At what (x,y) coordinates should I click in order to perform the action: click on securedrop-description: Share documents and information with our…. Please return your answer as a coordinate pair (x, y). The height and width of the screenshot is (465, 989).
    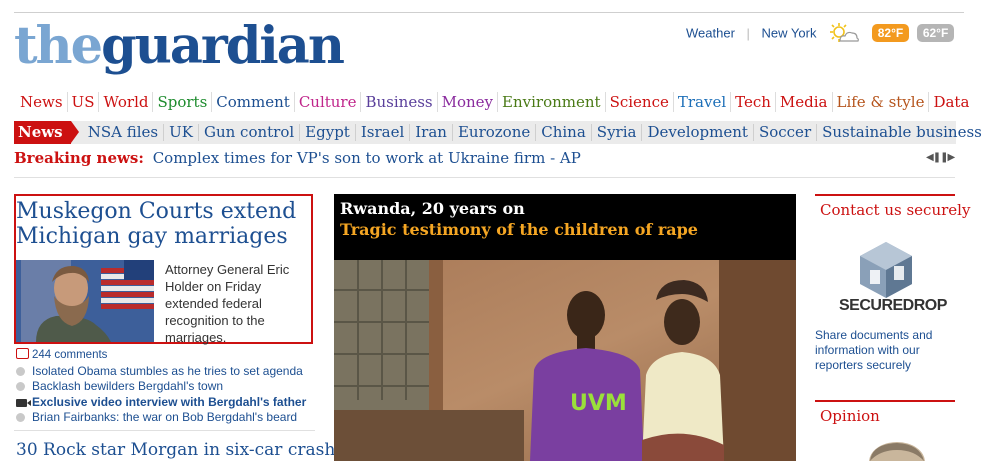
    Looking at the image, I should click on (885, 350).